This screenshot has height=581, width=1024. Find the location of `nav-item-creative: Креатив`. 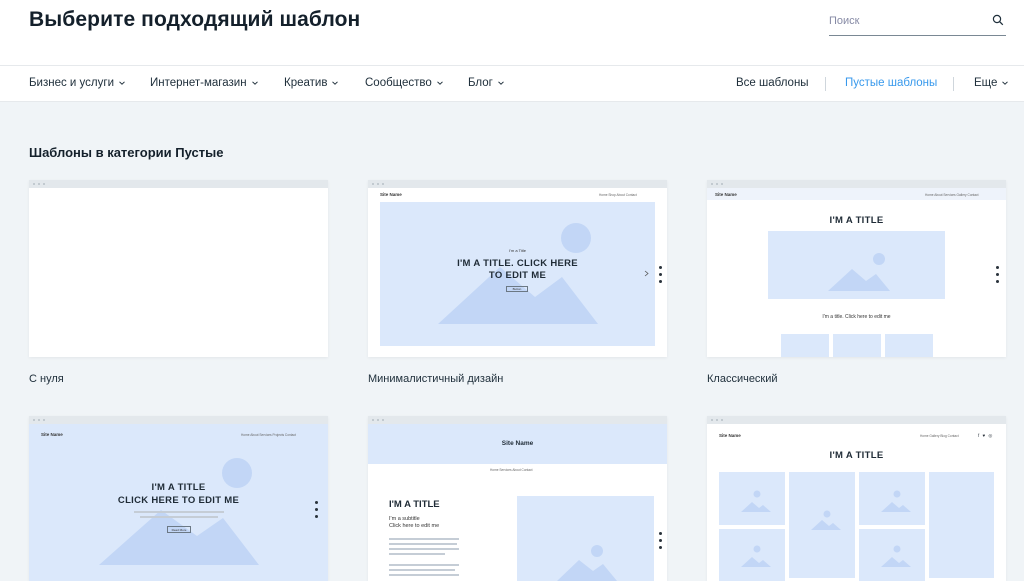

nav-item-creative: Креатив is located at coordinates (311, 83).